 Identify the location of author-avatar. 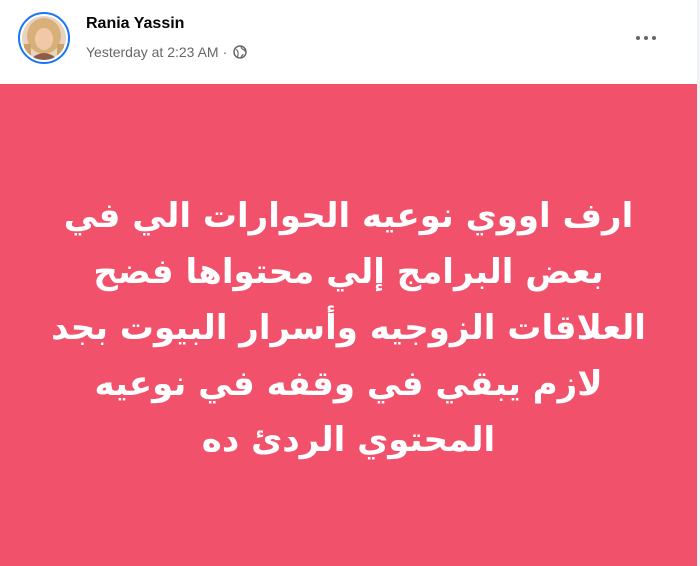
(44, 38).